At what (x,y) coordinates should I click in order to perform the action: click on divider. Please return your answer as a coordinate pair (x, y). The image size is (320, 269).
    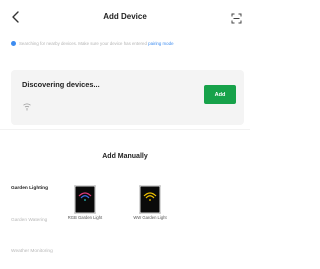
    Looking at the image, I should click on (125, 129).